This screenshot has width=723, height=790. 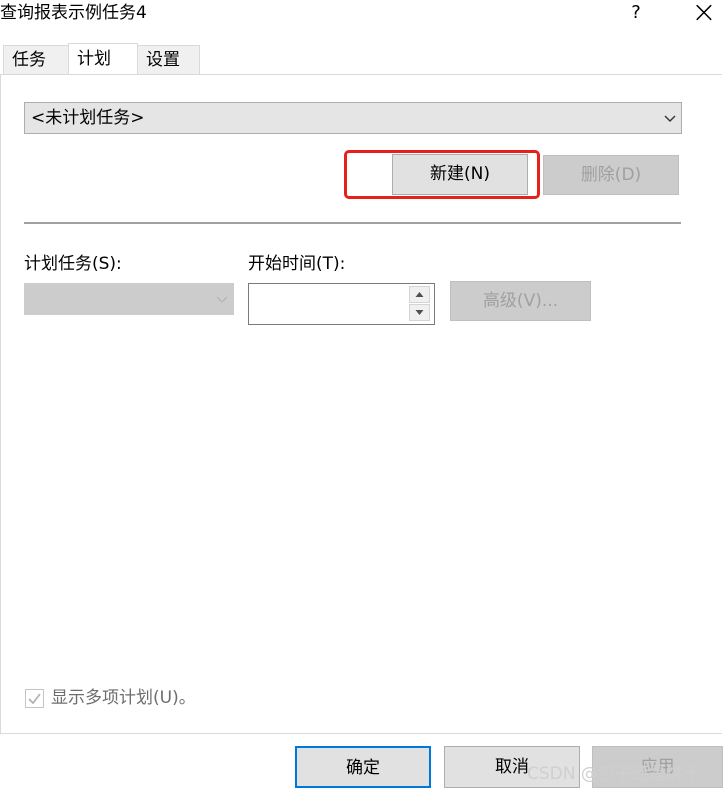 What do you see at coordinates (353, 118) in the screenshot?
I see `schedule-dropdown: <未计划任务>` at bounding box center [353, 118].